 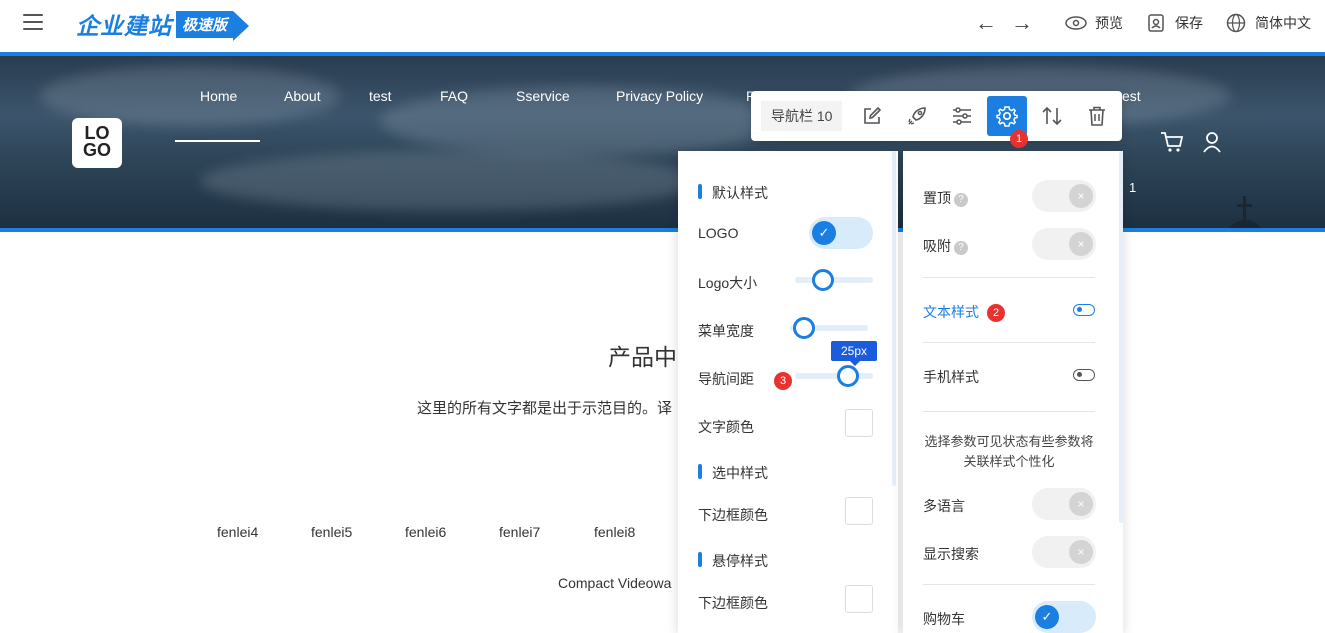 I want to click on menu-width-slider, so click(x=829, y=328).